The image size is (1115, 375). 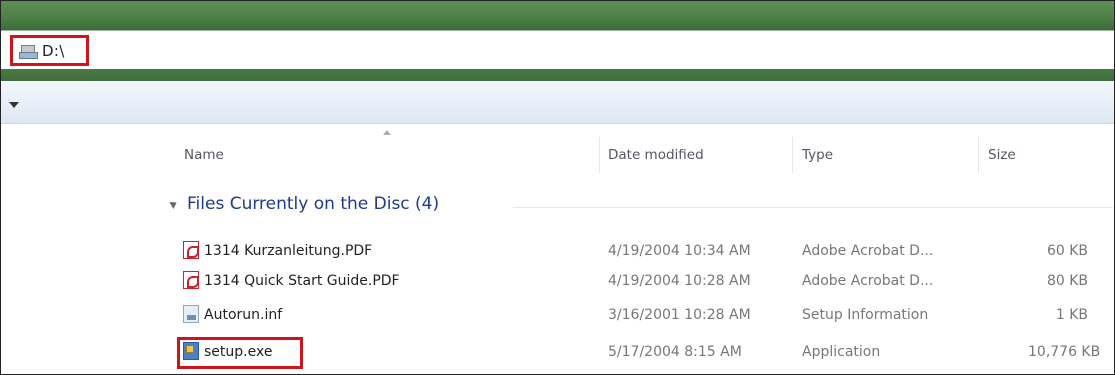 I want to click on setup-highlight-box, so click(x=240, y=353).